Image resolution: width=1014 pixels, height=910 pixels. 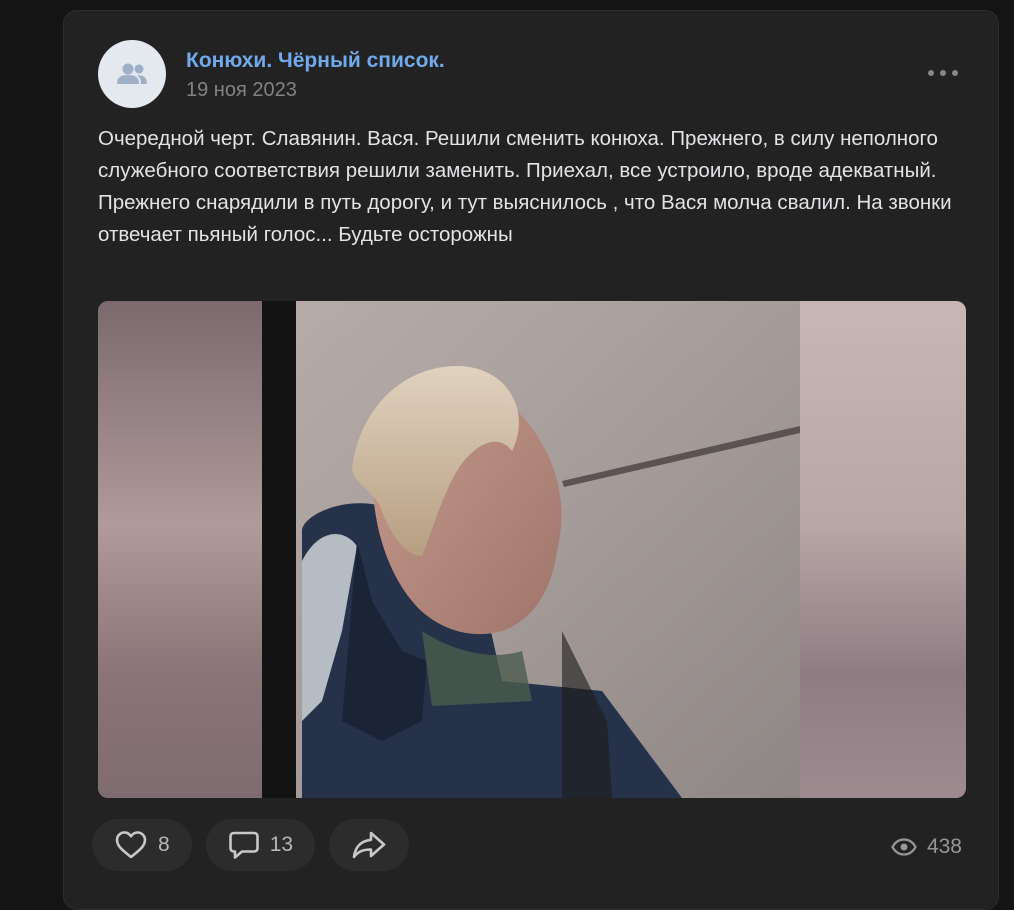 I want to click on comment-button: 13, so click(x=260, y=845).